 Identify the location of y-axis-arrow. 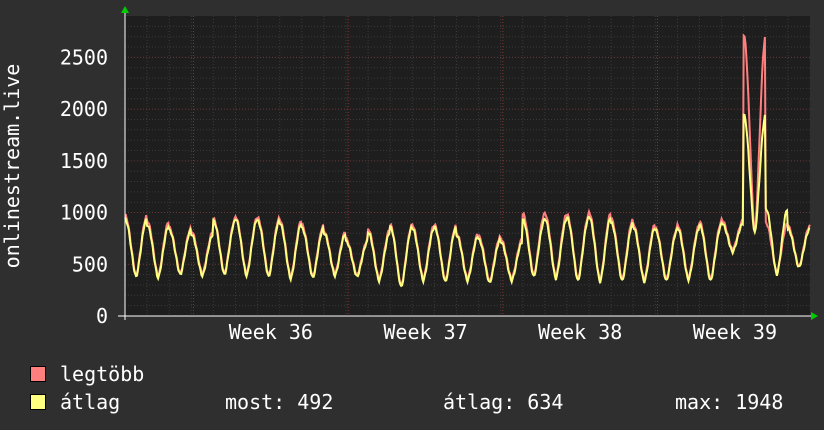
(125, 9).